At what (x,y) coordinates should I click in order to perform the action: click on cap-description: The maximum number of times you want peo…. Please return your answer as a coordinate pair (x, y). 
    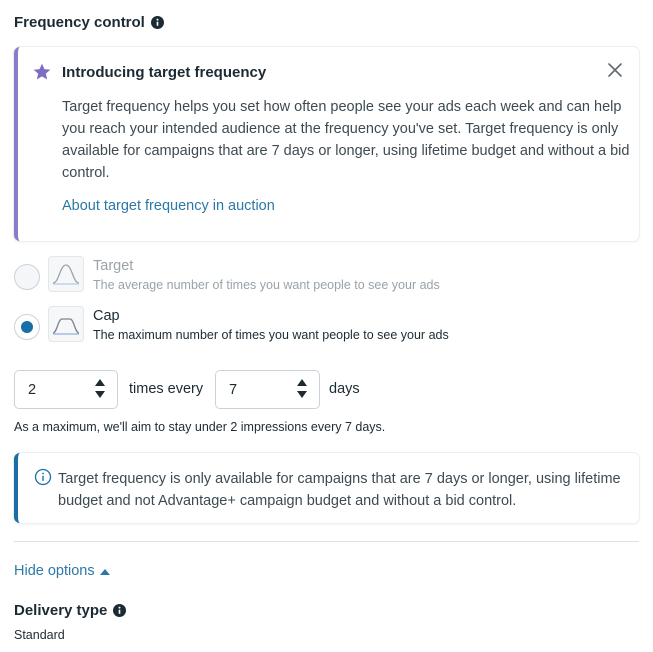
    Looking at the image, I should click on (271, 335).